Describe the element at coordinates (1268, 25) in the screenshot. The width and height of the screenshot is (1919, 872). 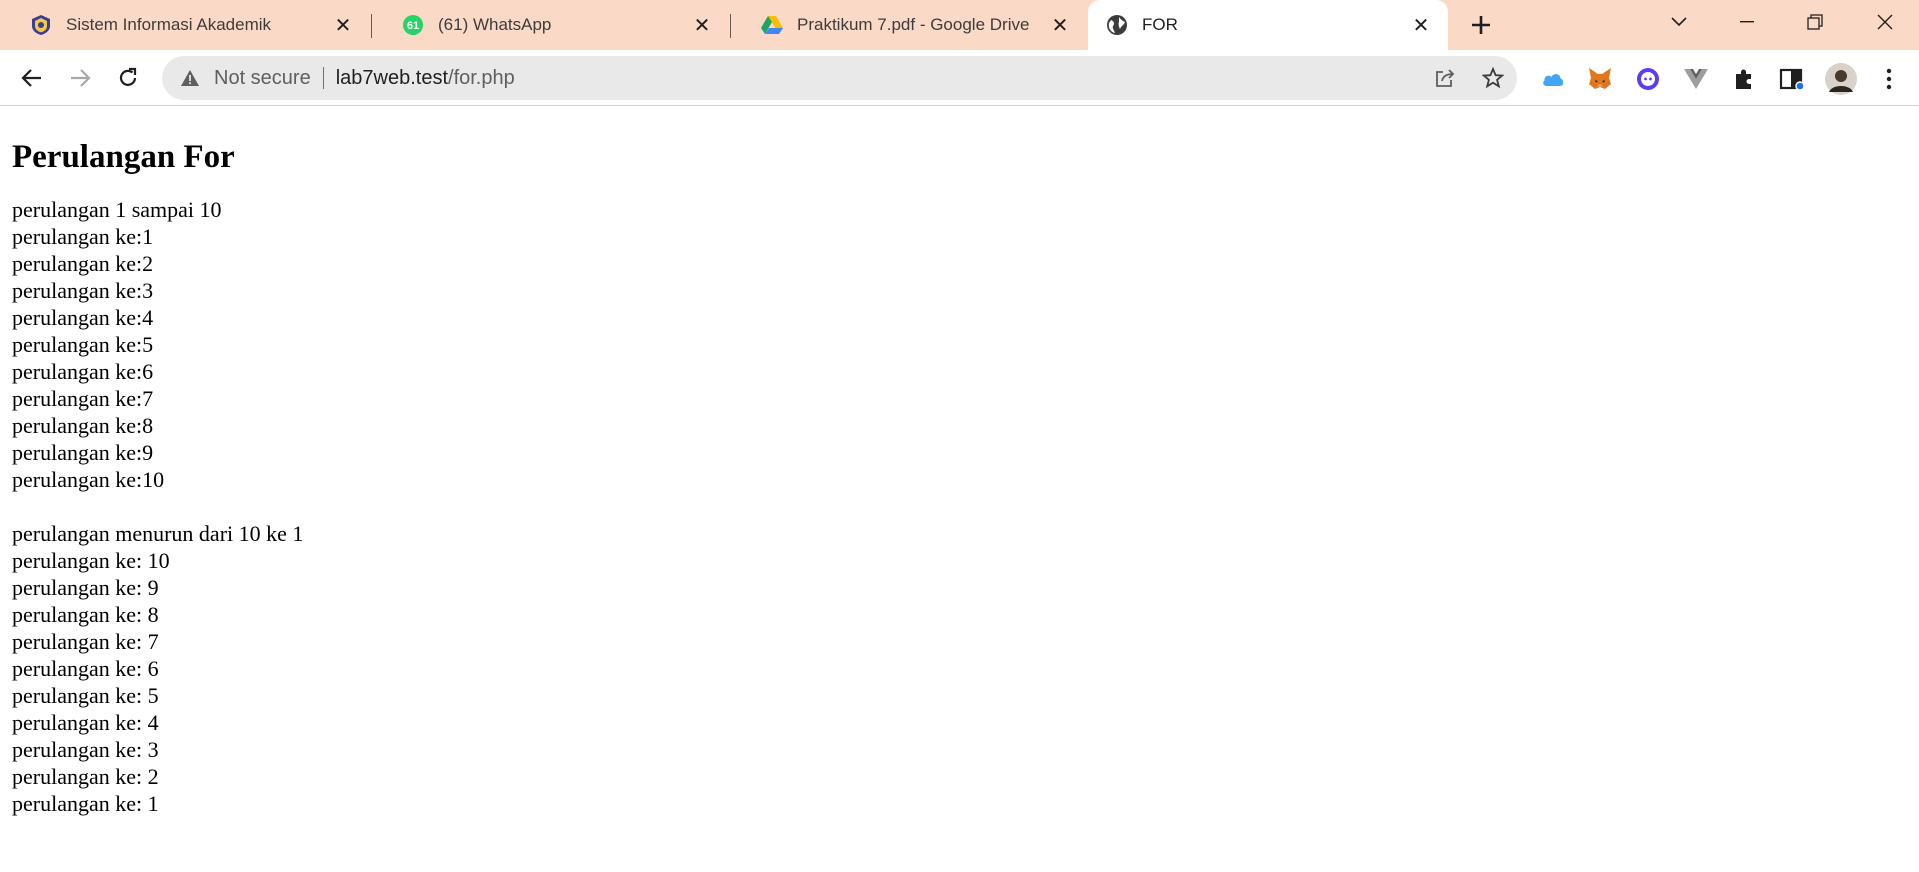
I see `tab-for-active: FOR ✕` at that location.